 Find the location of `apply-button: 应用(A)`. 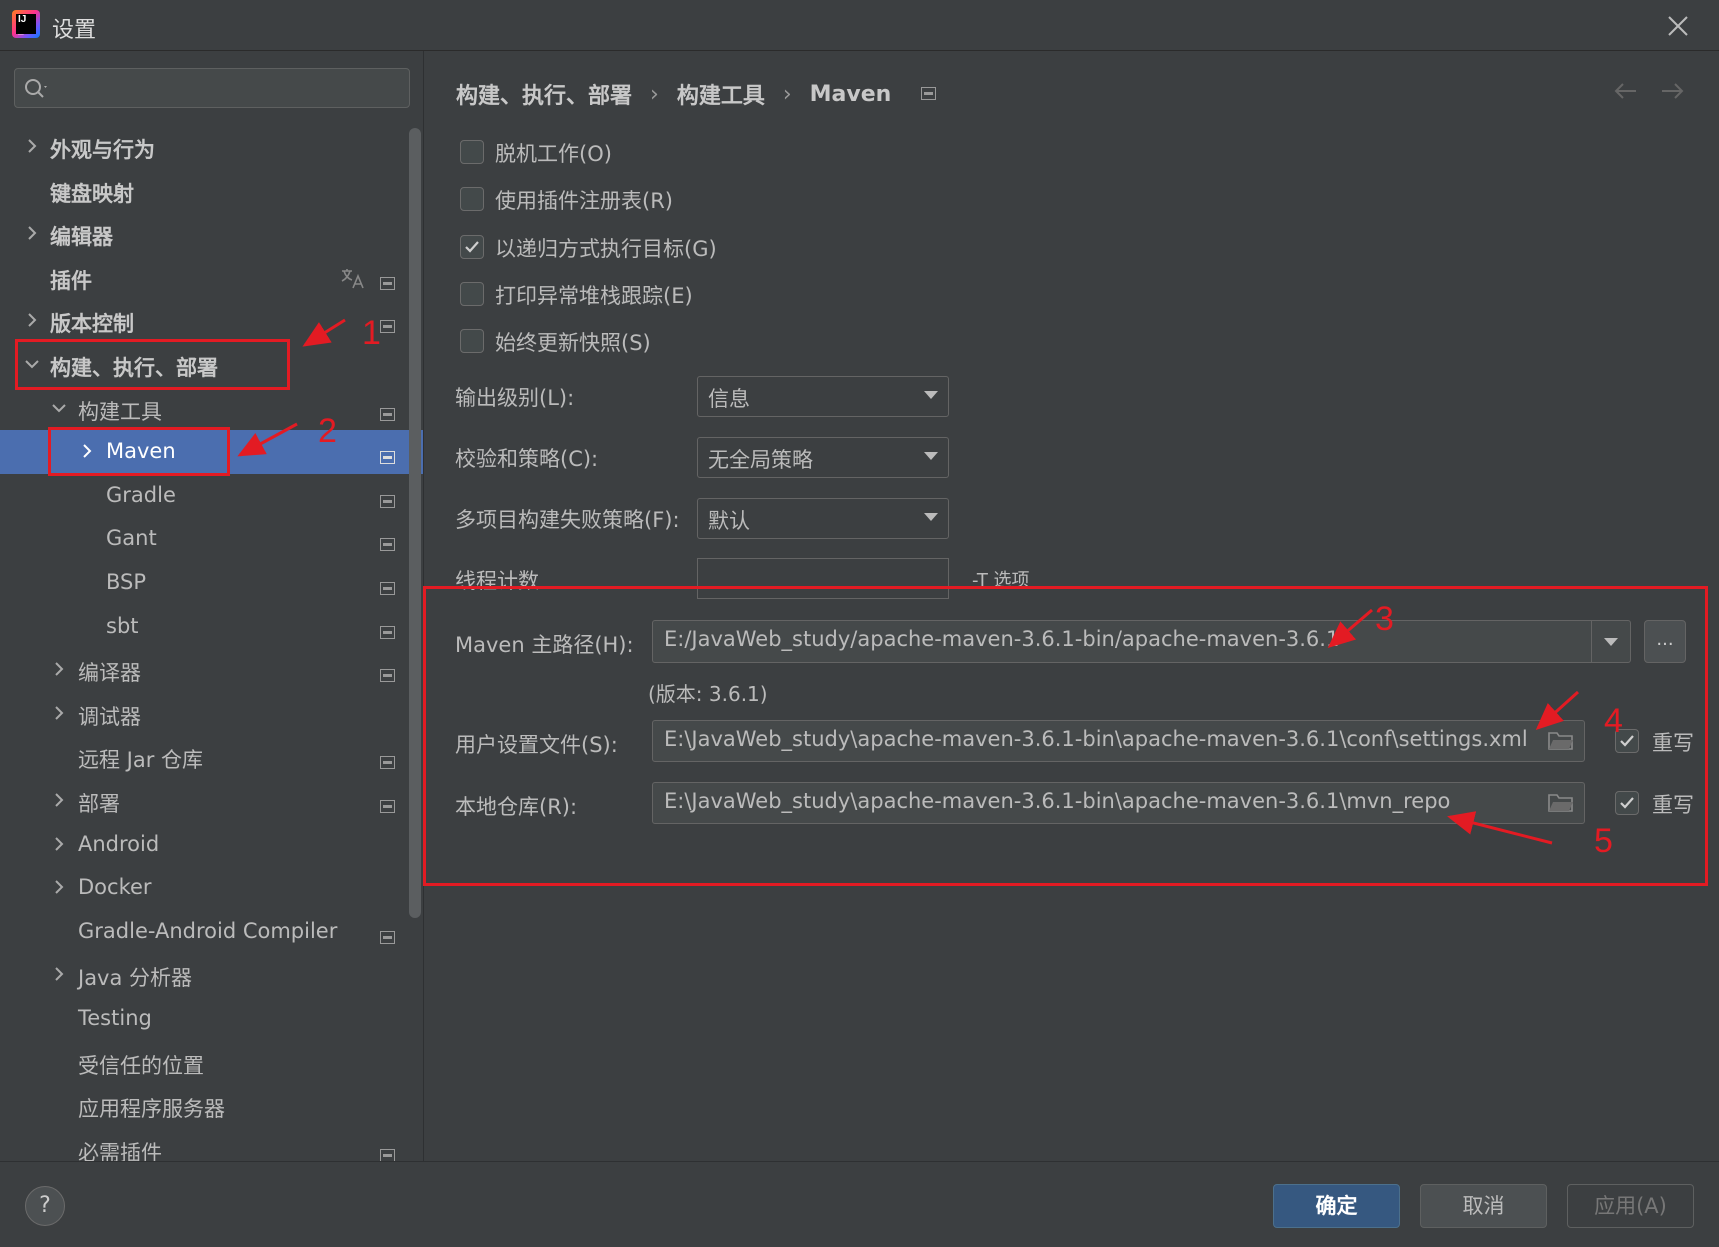

apply-button: 应用(A) is located at coordinates (1630, 1206).